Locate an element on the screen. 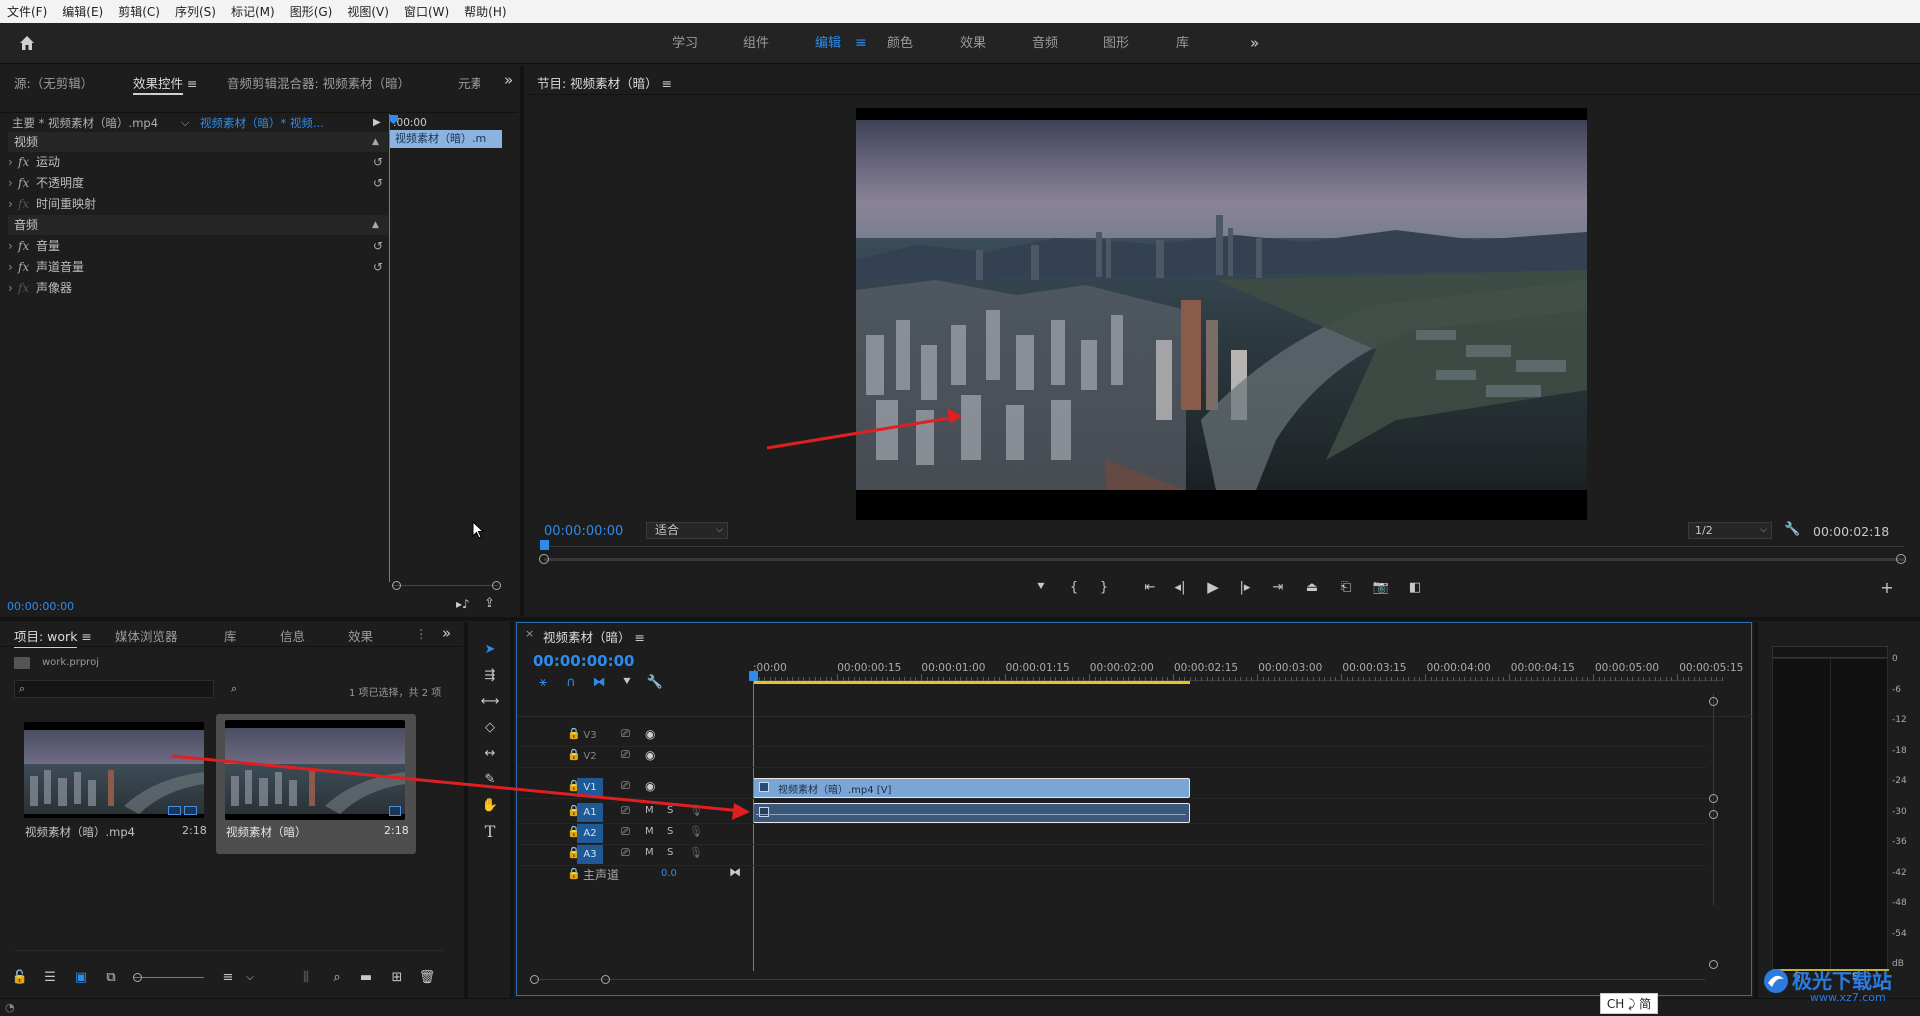 The height and width of the screenshot is (1016, 1920). project-item-selected: 视频素材（暗） 2:18 is located at coordinates (316, 784).